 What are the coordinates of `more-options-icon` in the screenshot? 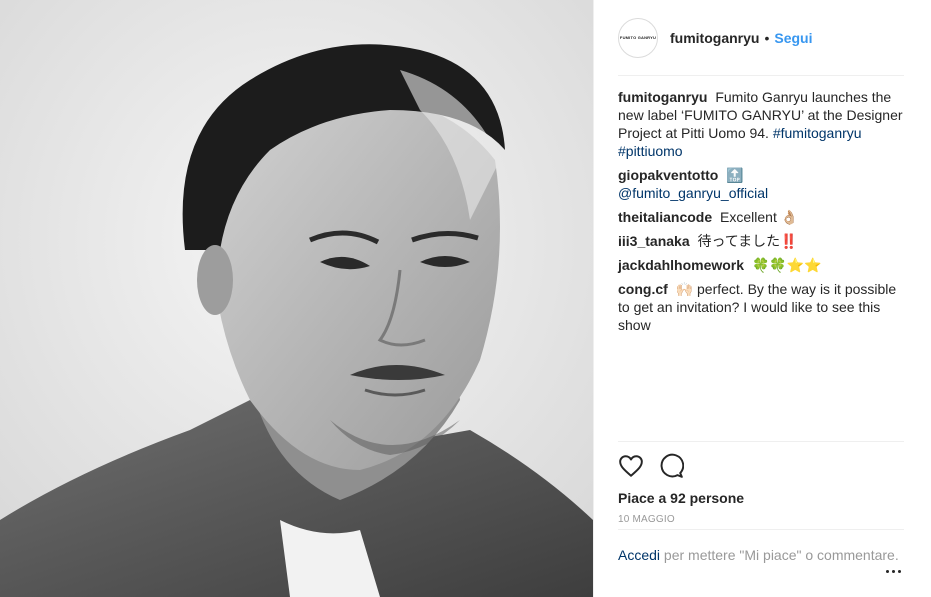 It's located at (895, 571).